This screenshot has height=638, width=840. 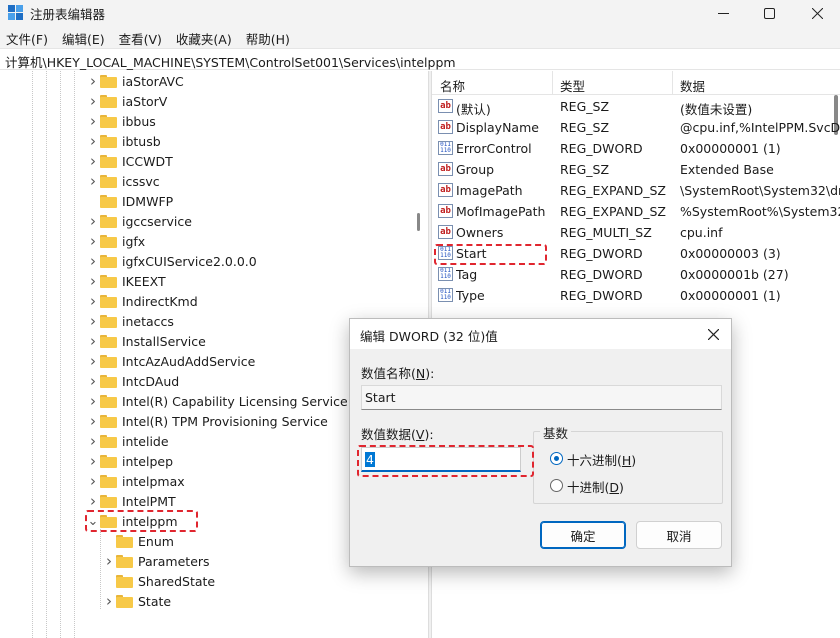 What do you see at coordinates (205, 37) in the screenshot?
I see `menu-favorites: 收藏夹(A)` at bounding box center [205, 37].